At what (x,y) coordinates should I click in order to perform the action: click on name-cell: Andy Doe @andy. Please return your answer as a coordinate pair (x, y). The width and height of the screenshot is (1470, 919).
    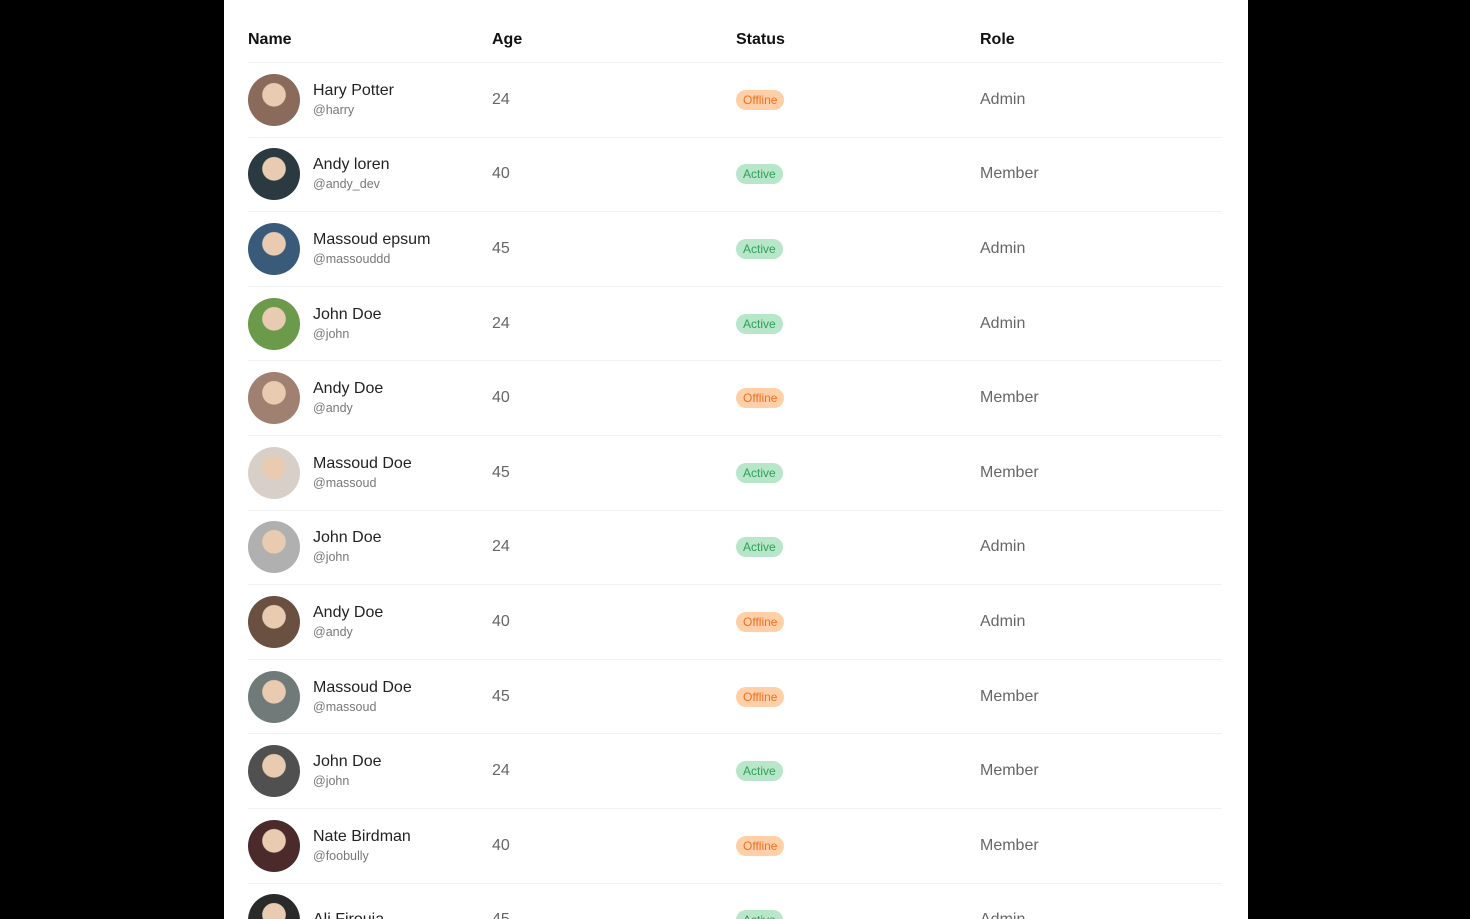
    Looking at the image, I should click on (370, 398).